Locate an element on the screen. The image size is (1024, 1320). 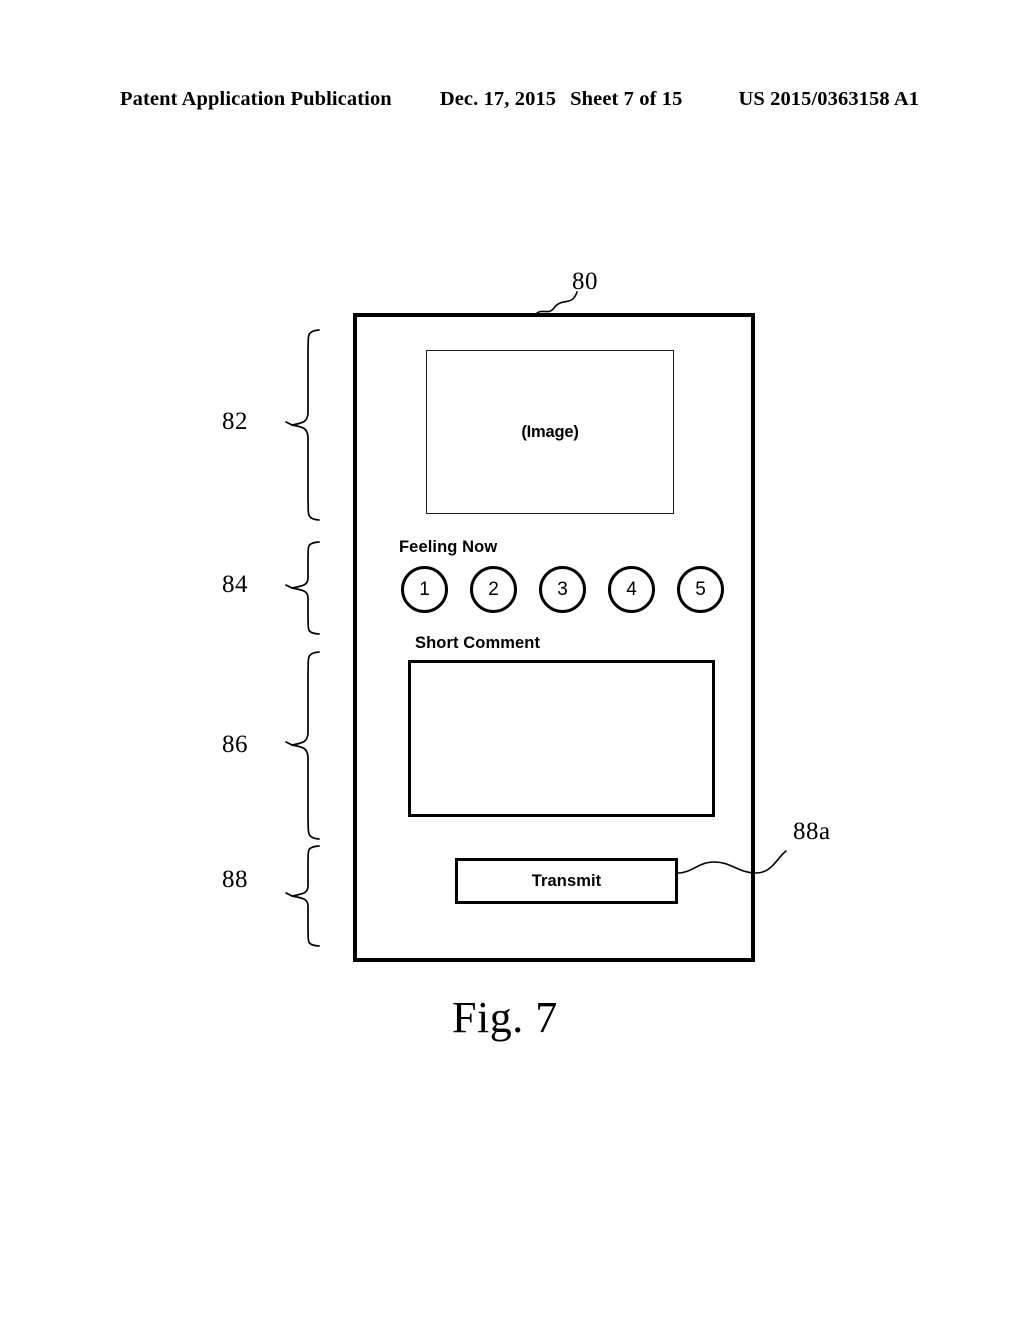
feeling-option-5-label: 5 is located at coordinates (700, 589).